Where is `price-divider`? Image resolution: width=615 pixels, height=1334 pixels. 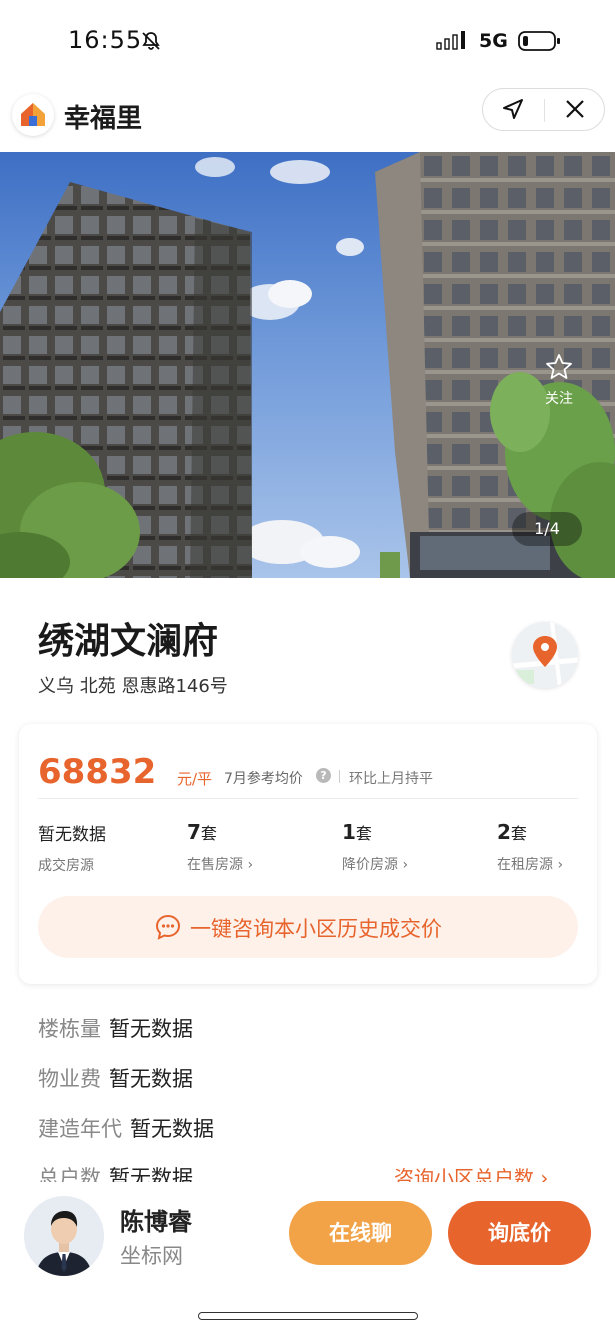 price-divider is located at coordinates (339, 776).